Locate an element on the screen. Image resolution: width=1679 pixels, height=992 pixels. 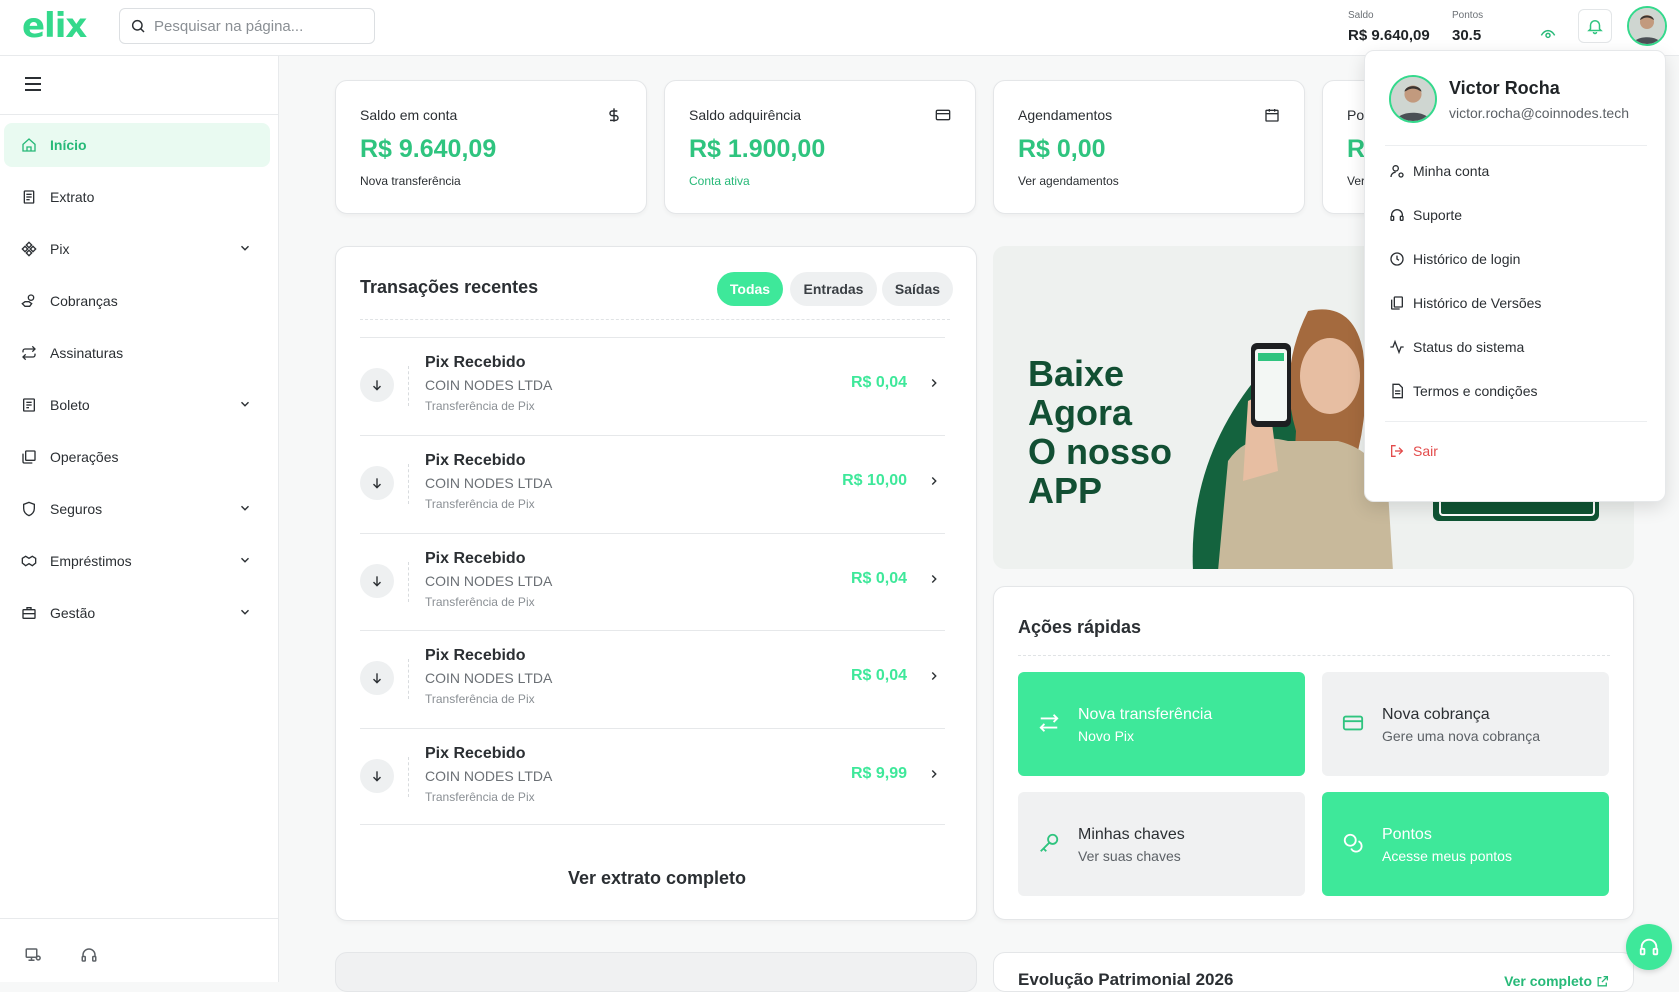
document-icon is located at coordinates (1397, 391).